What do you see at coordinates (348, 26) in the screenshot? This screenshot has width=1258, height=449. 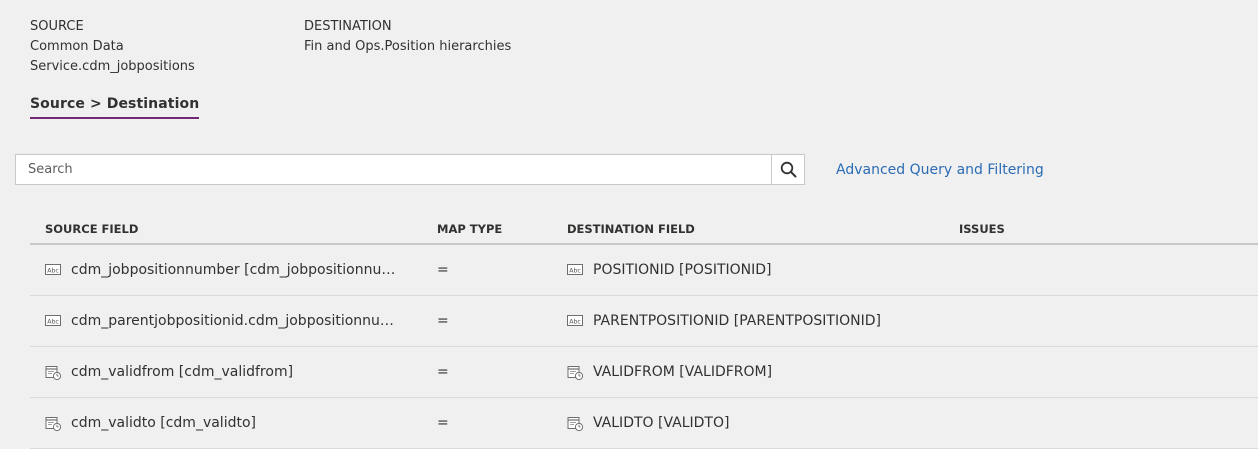 I see `destination-label: DESTINATION` at bounding box center [348, 26].